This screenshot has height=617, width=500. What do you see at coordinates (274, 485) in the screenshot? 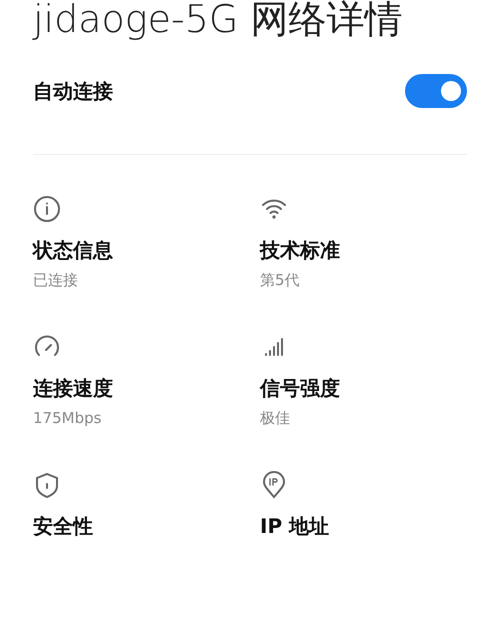
I see `ip-pin-icon` at bounding box center [274, 485].